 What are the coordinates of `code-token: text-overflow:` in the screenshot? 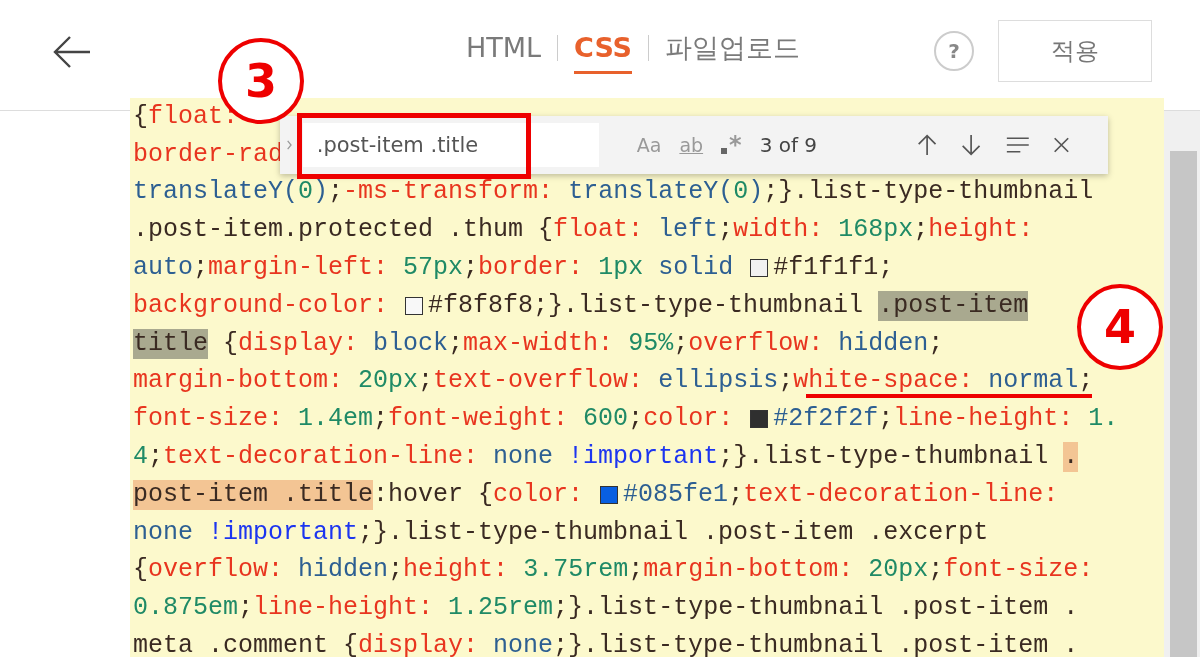 It's located at (538, 381).